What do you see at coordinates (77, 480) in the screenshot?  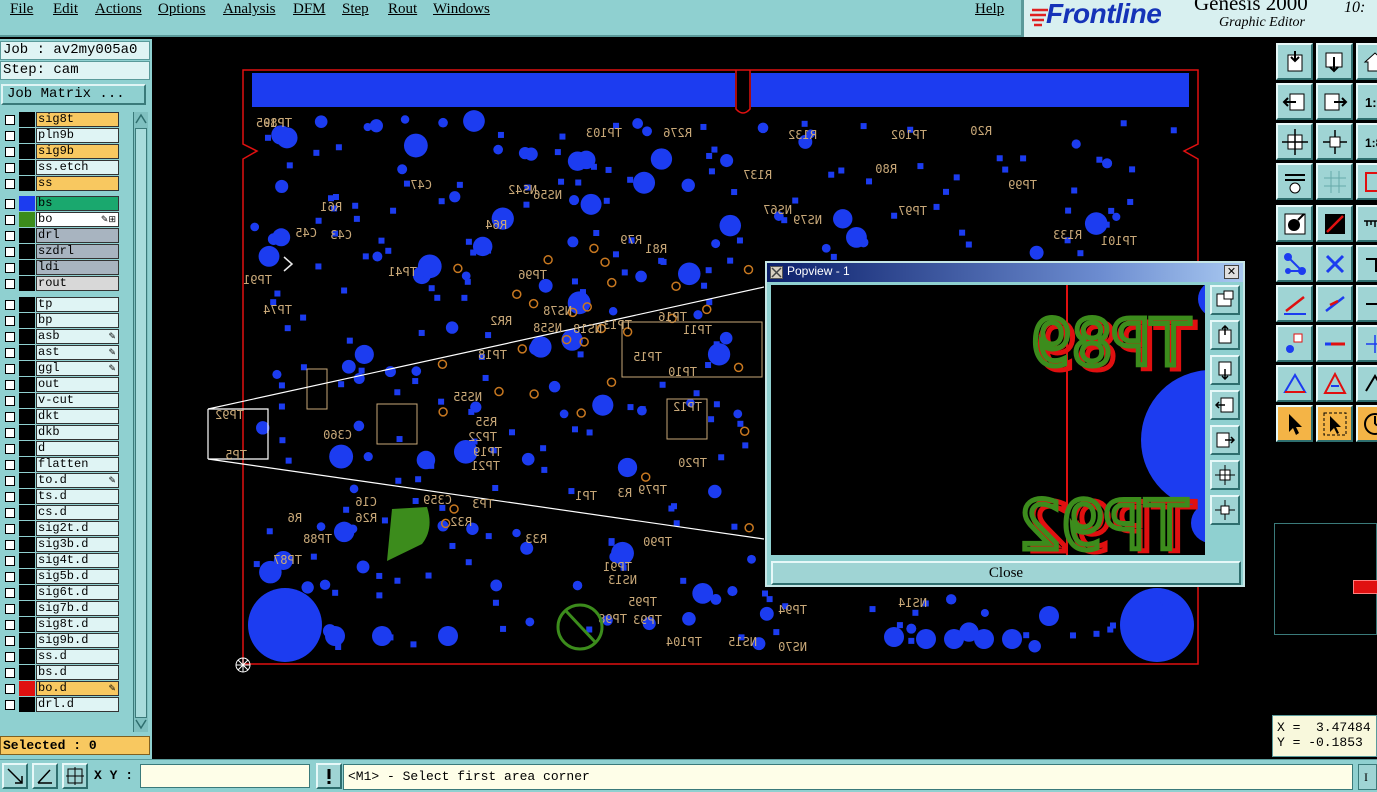 I see `layer-name: to.d ✎` at bounding box center [77, 480].